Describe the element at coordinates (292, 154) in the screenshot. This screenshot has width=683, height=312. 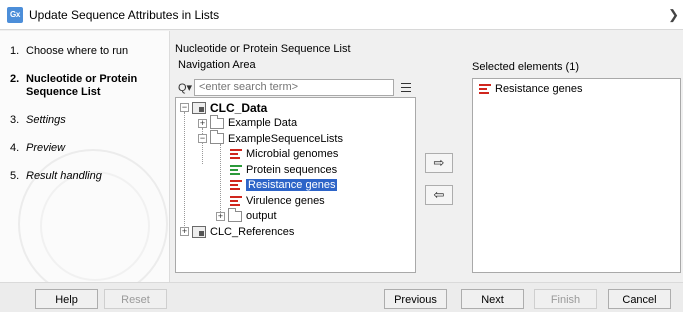
I see `tree-item-label: Microbial genomes` at that location.